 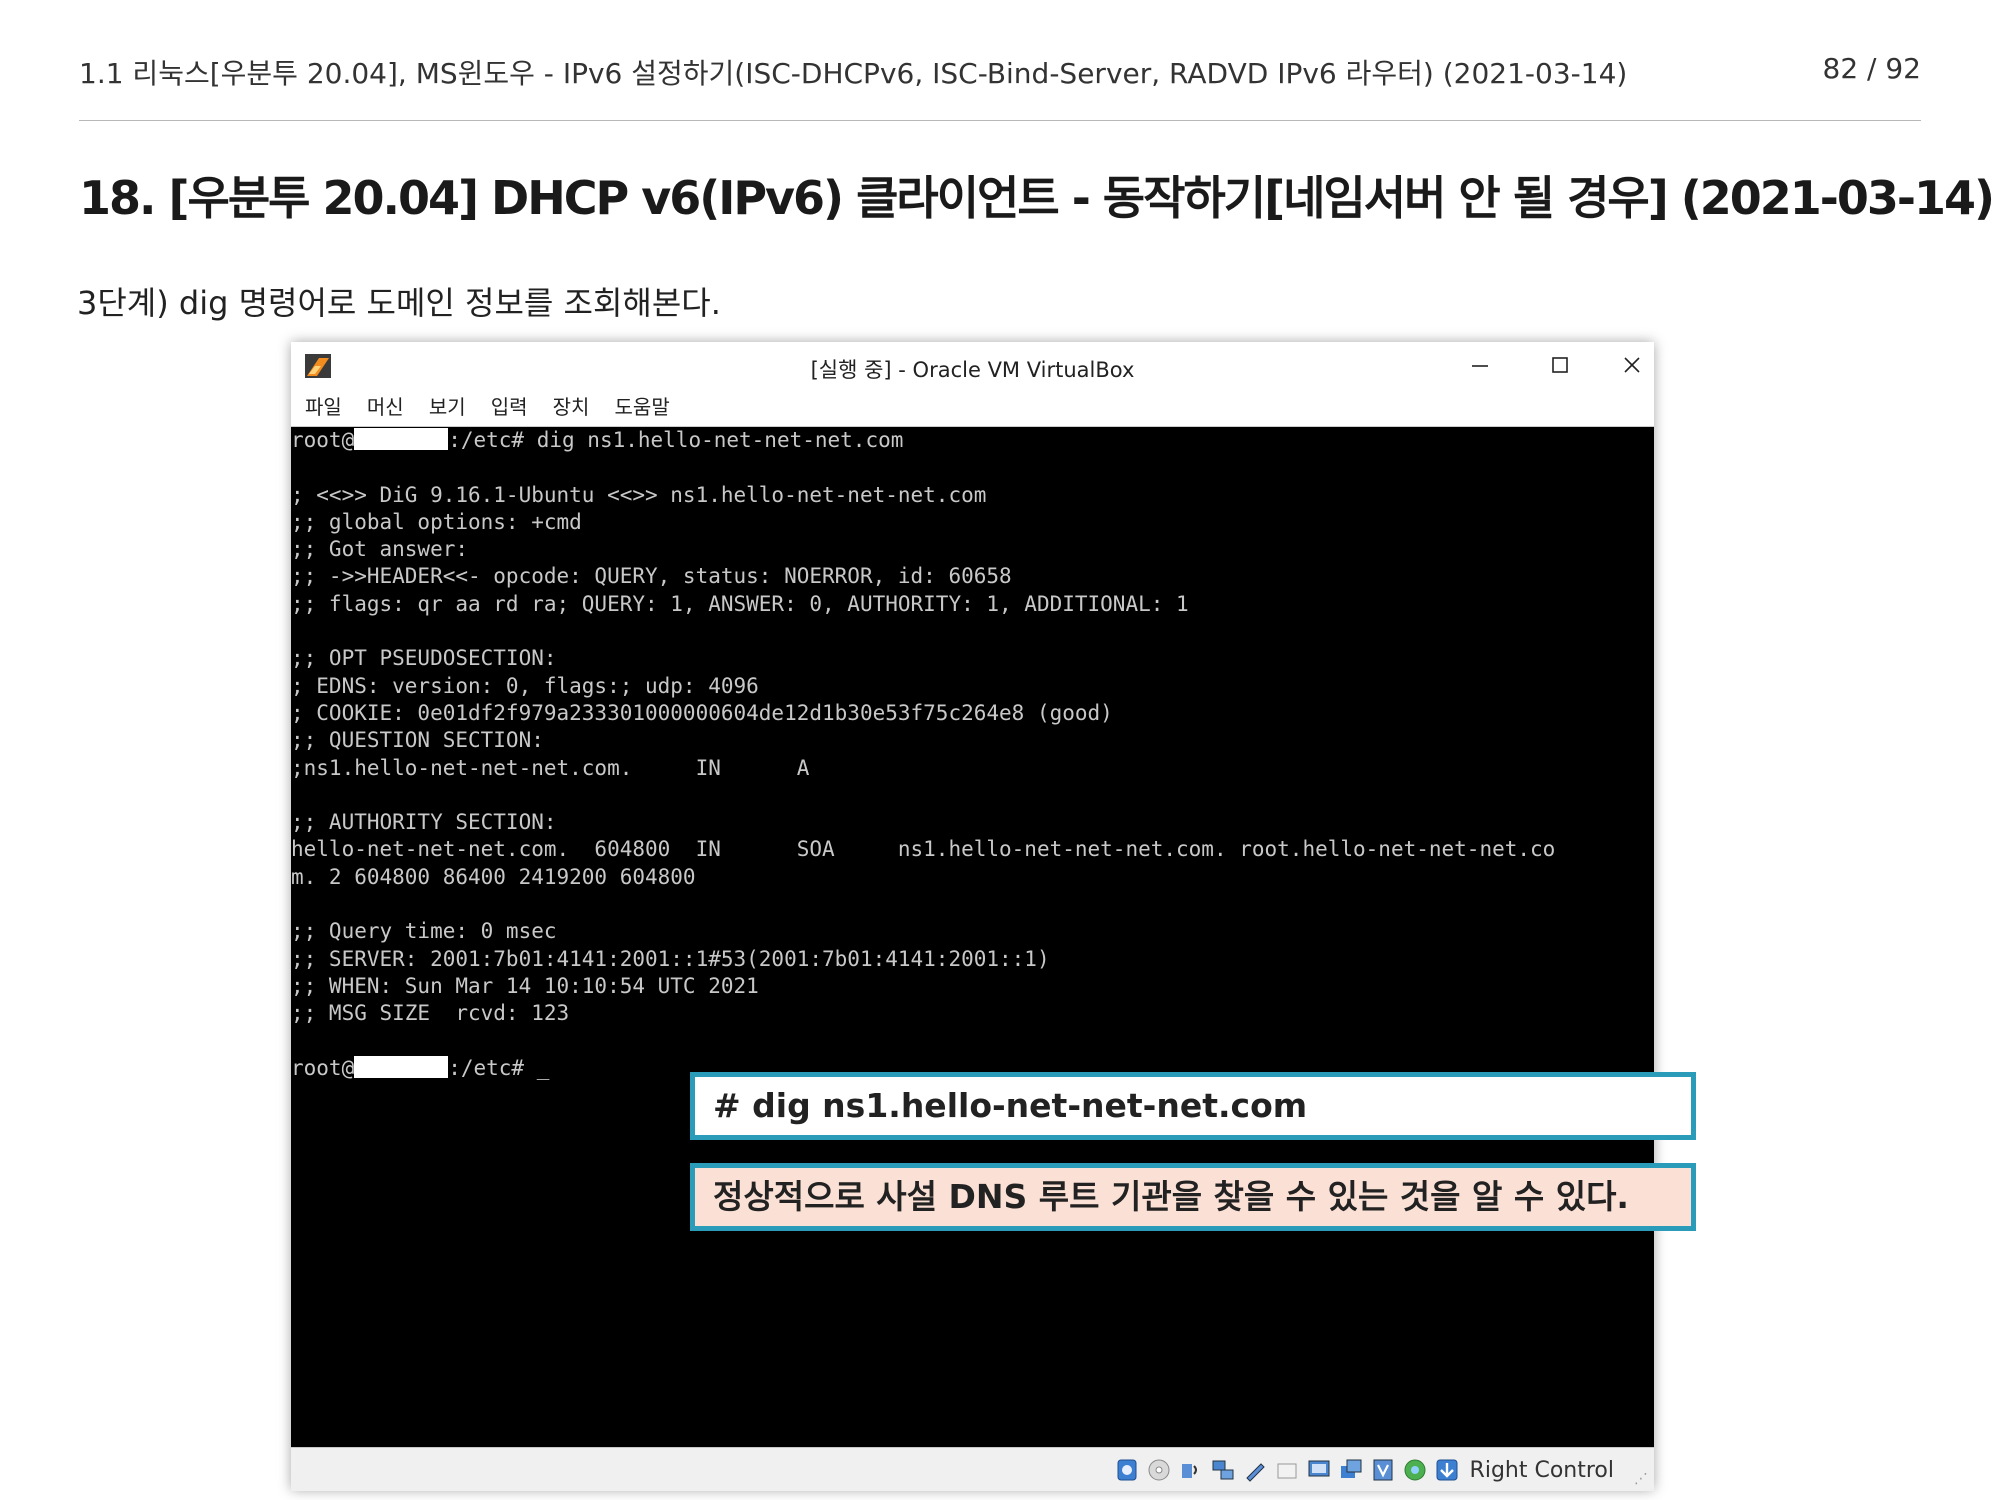 I want to click on menu-view: 보기, so click(x=447, y=407).